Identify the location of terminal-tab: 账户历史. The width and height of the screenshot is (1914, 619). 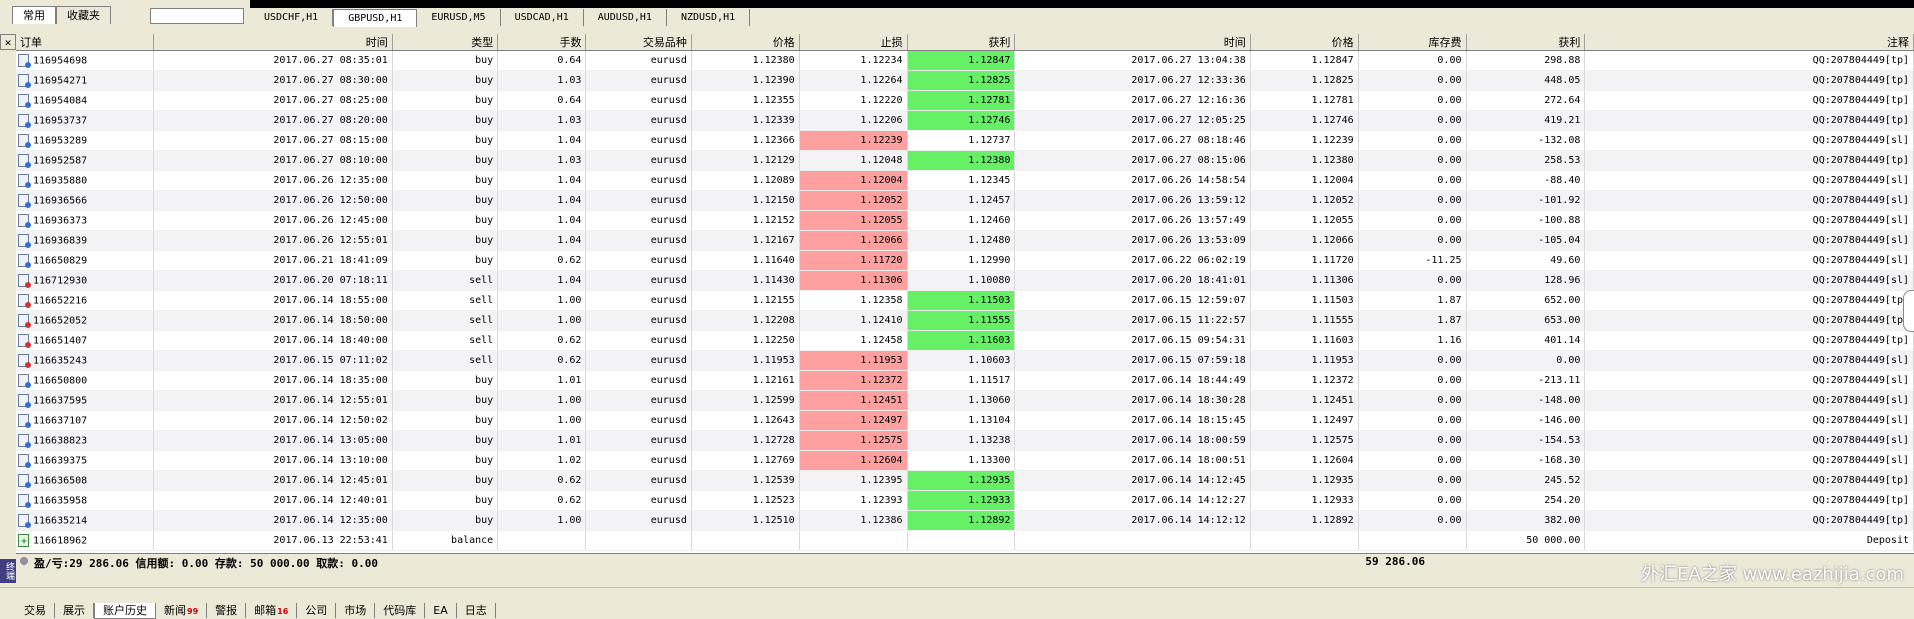
(125, 611).